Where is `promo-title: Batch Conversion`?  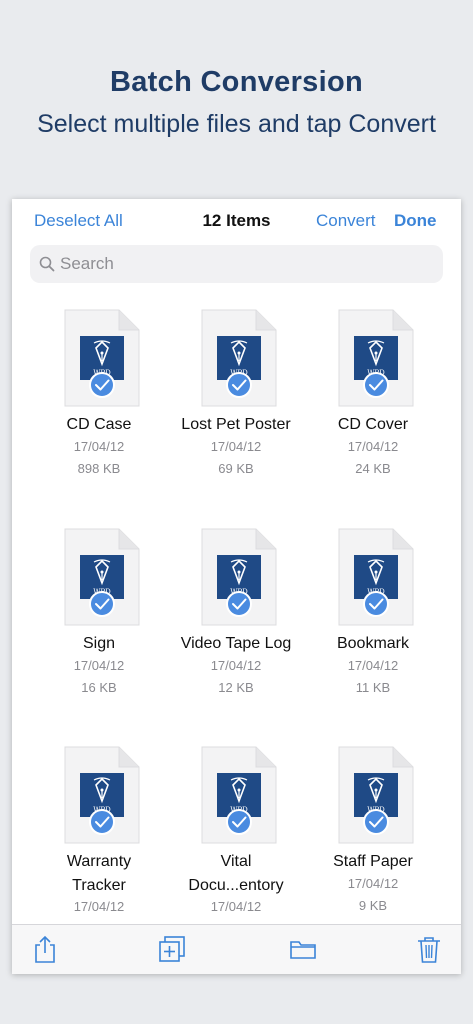
promo-title: Batch Conversion is located at coordinates (236, 82).